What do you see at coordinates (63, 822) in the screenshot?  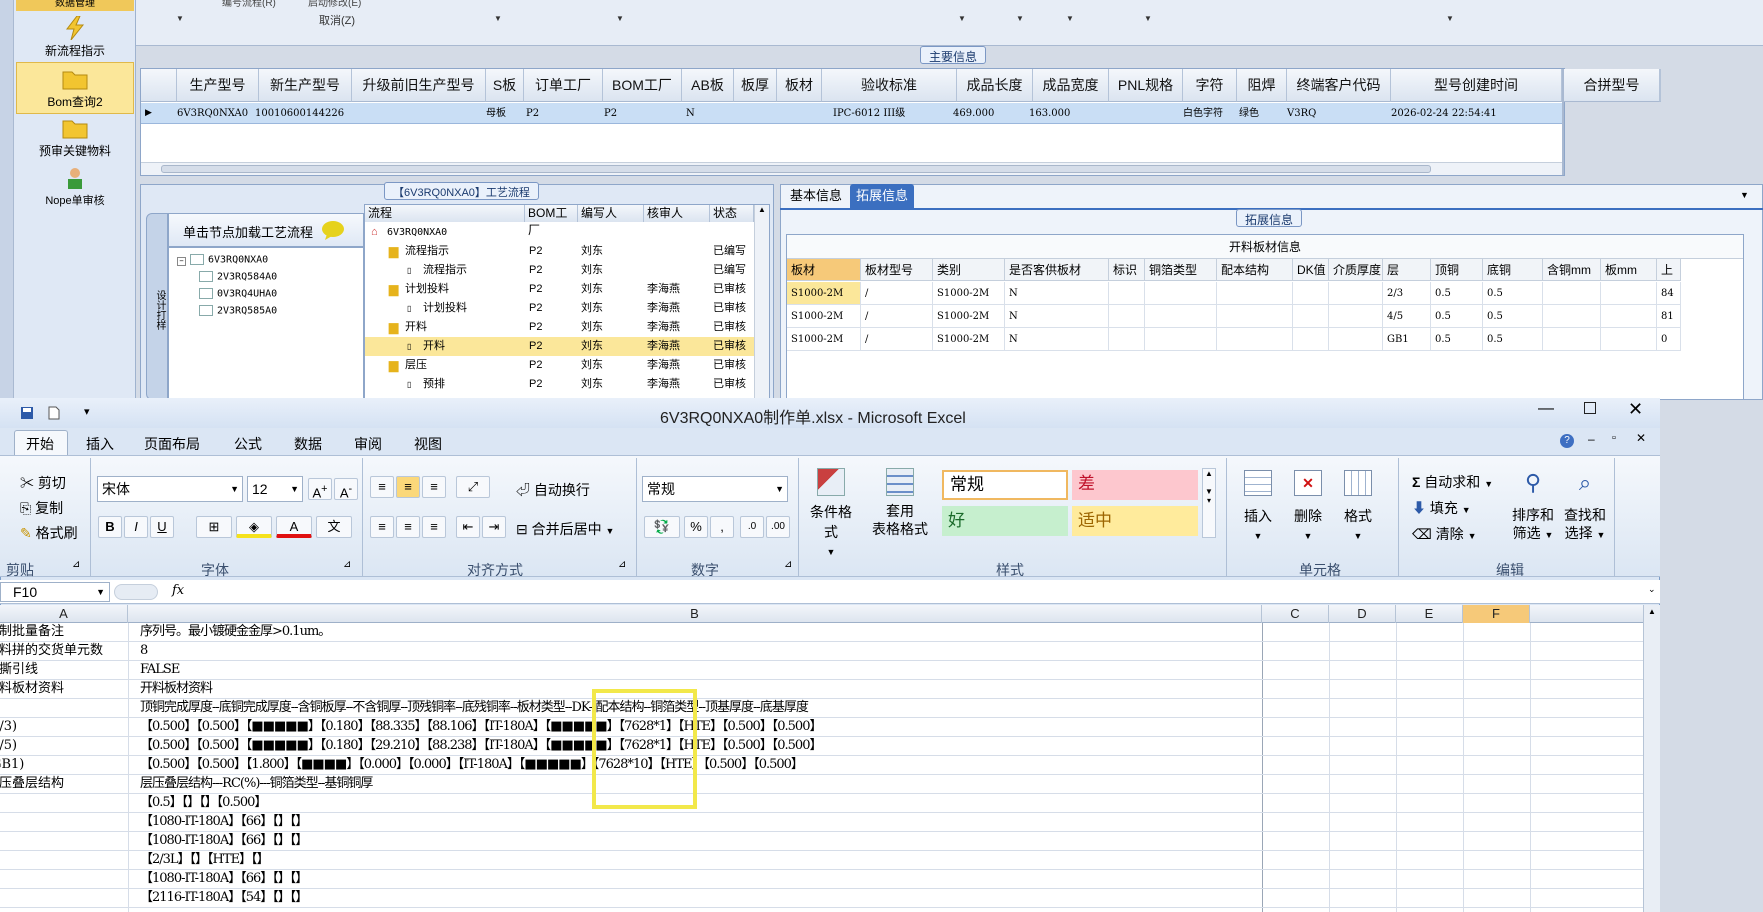 I see `cell-a: 2` at bounding box center [63, 822].